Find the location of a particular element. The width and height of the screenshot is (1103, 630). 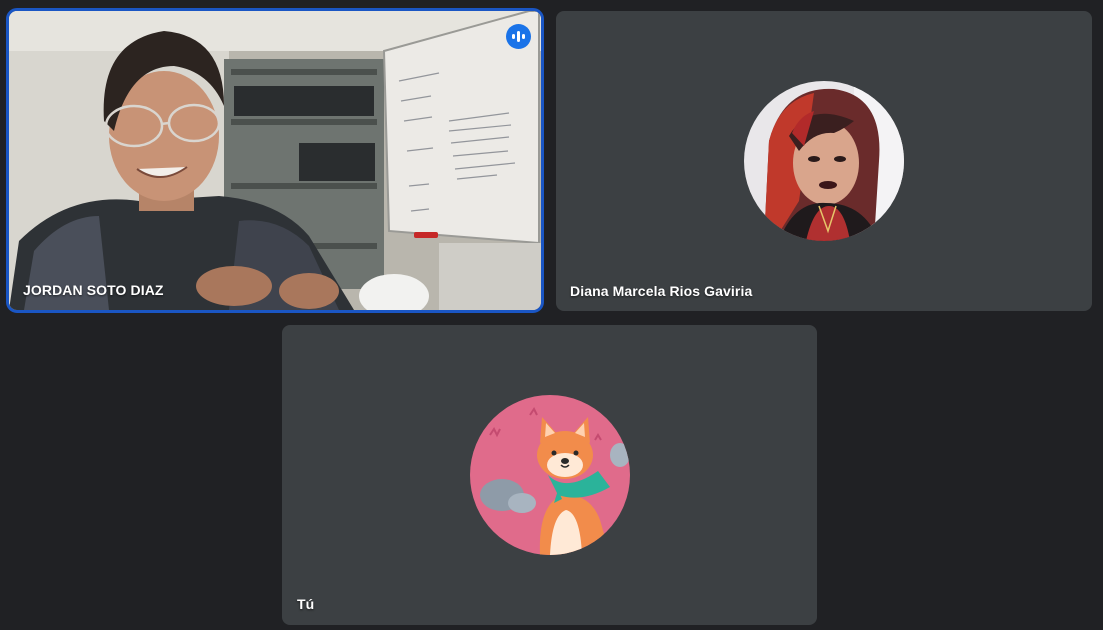

participant-name: JORDAN SOTO DIAZ is located at coordinates (93, 290).